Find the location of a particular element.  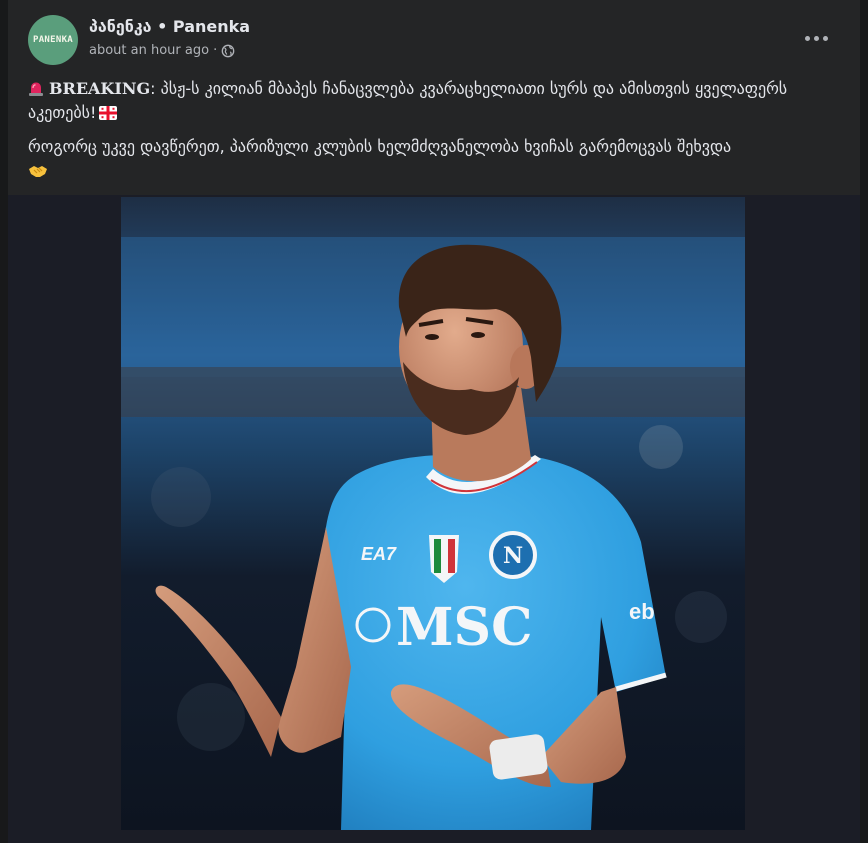

post-meta: about an hour ago · is located at coordinates (162, 50).